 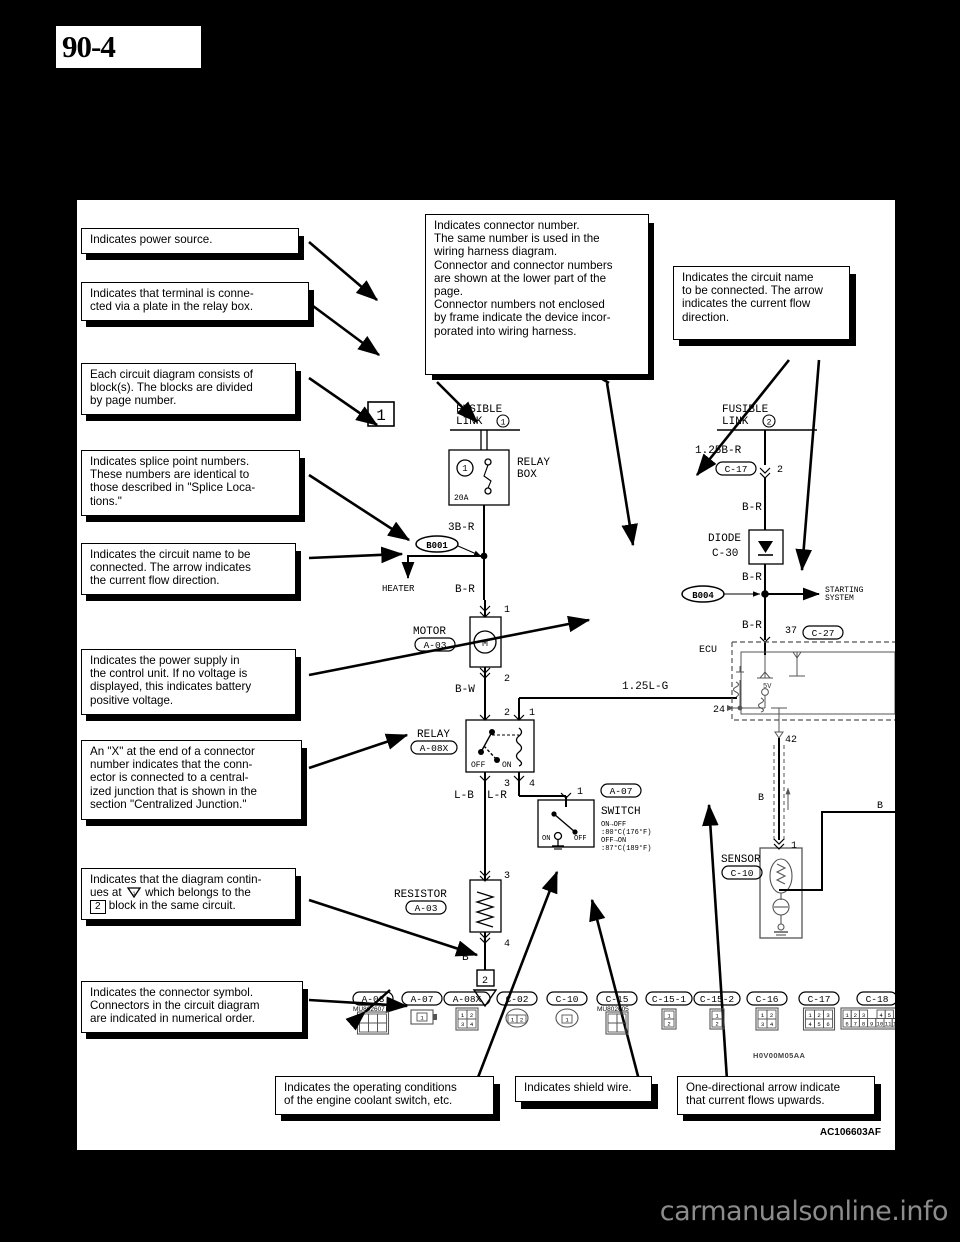 What do you see at coordinates (877, 999) in the screenshot?
I see `connector-id-label: C-18` at bounding box center [877, 999].